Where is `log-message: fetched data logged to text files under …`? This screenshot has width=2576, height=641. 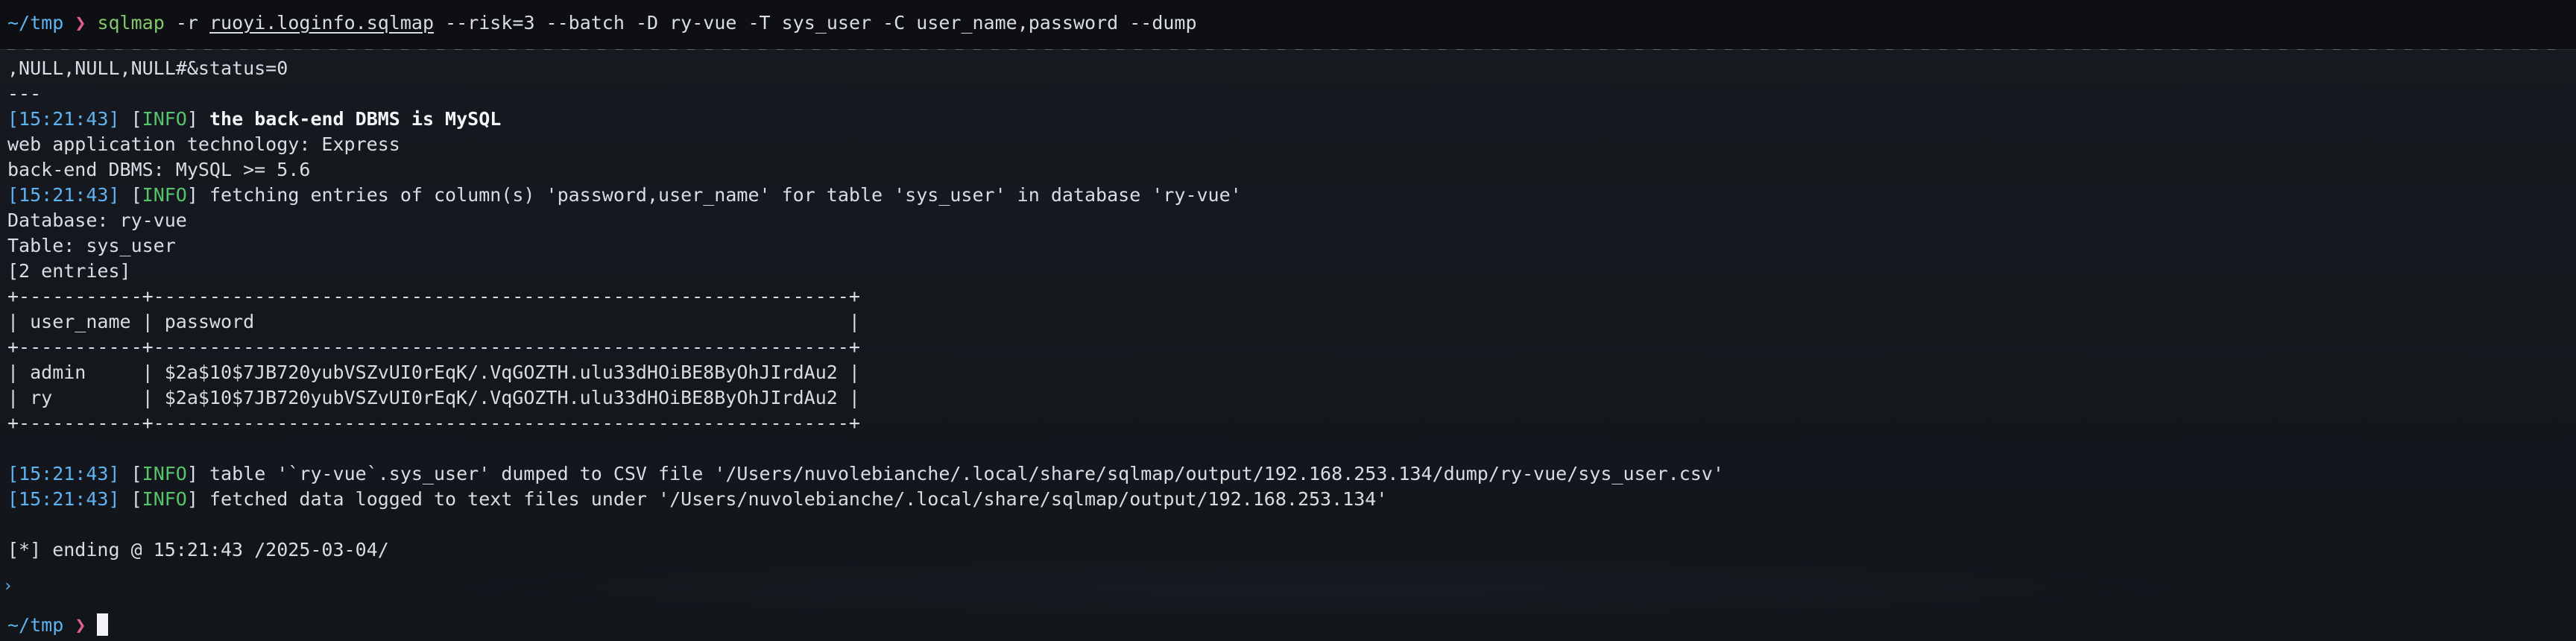 log-message: fetched data logged to text files under … is located at coordinates (798, 499).